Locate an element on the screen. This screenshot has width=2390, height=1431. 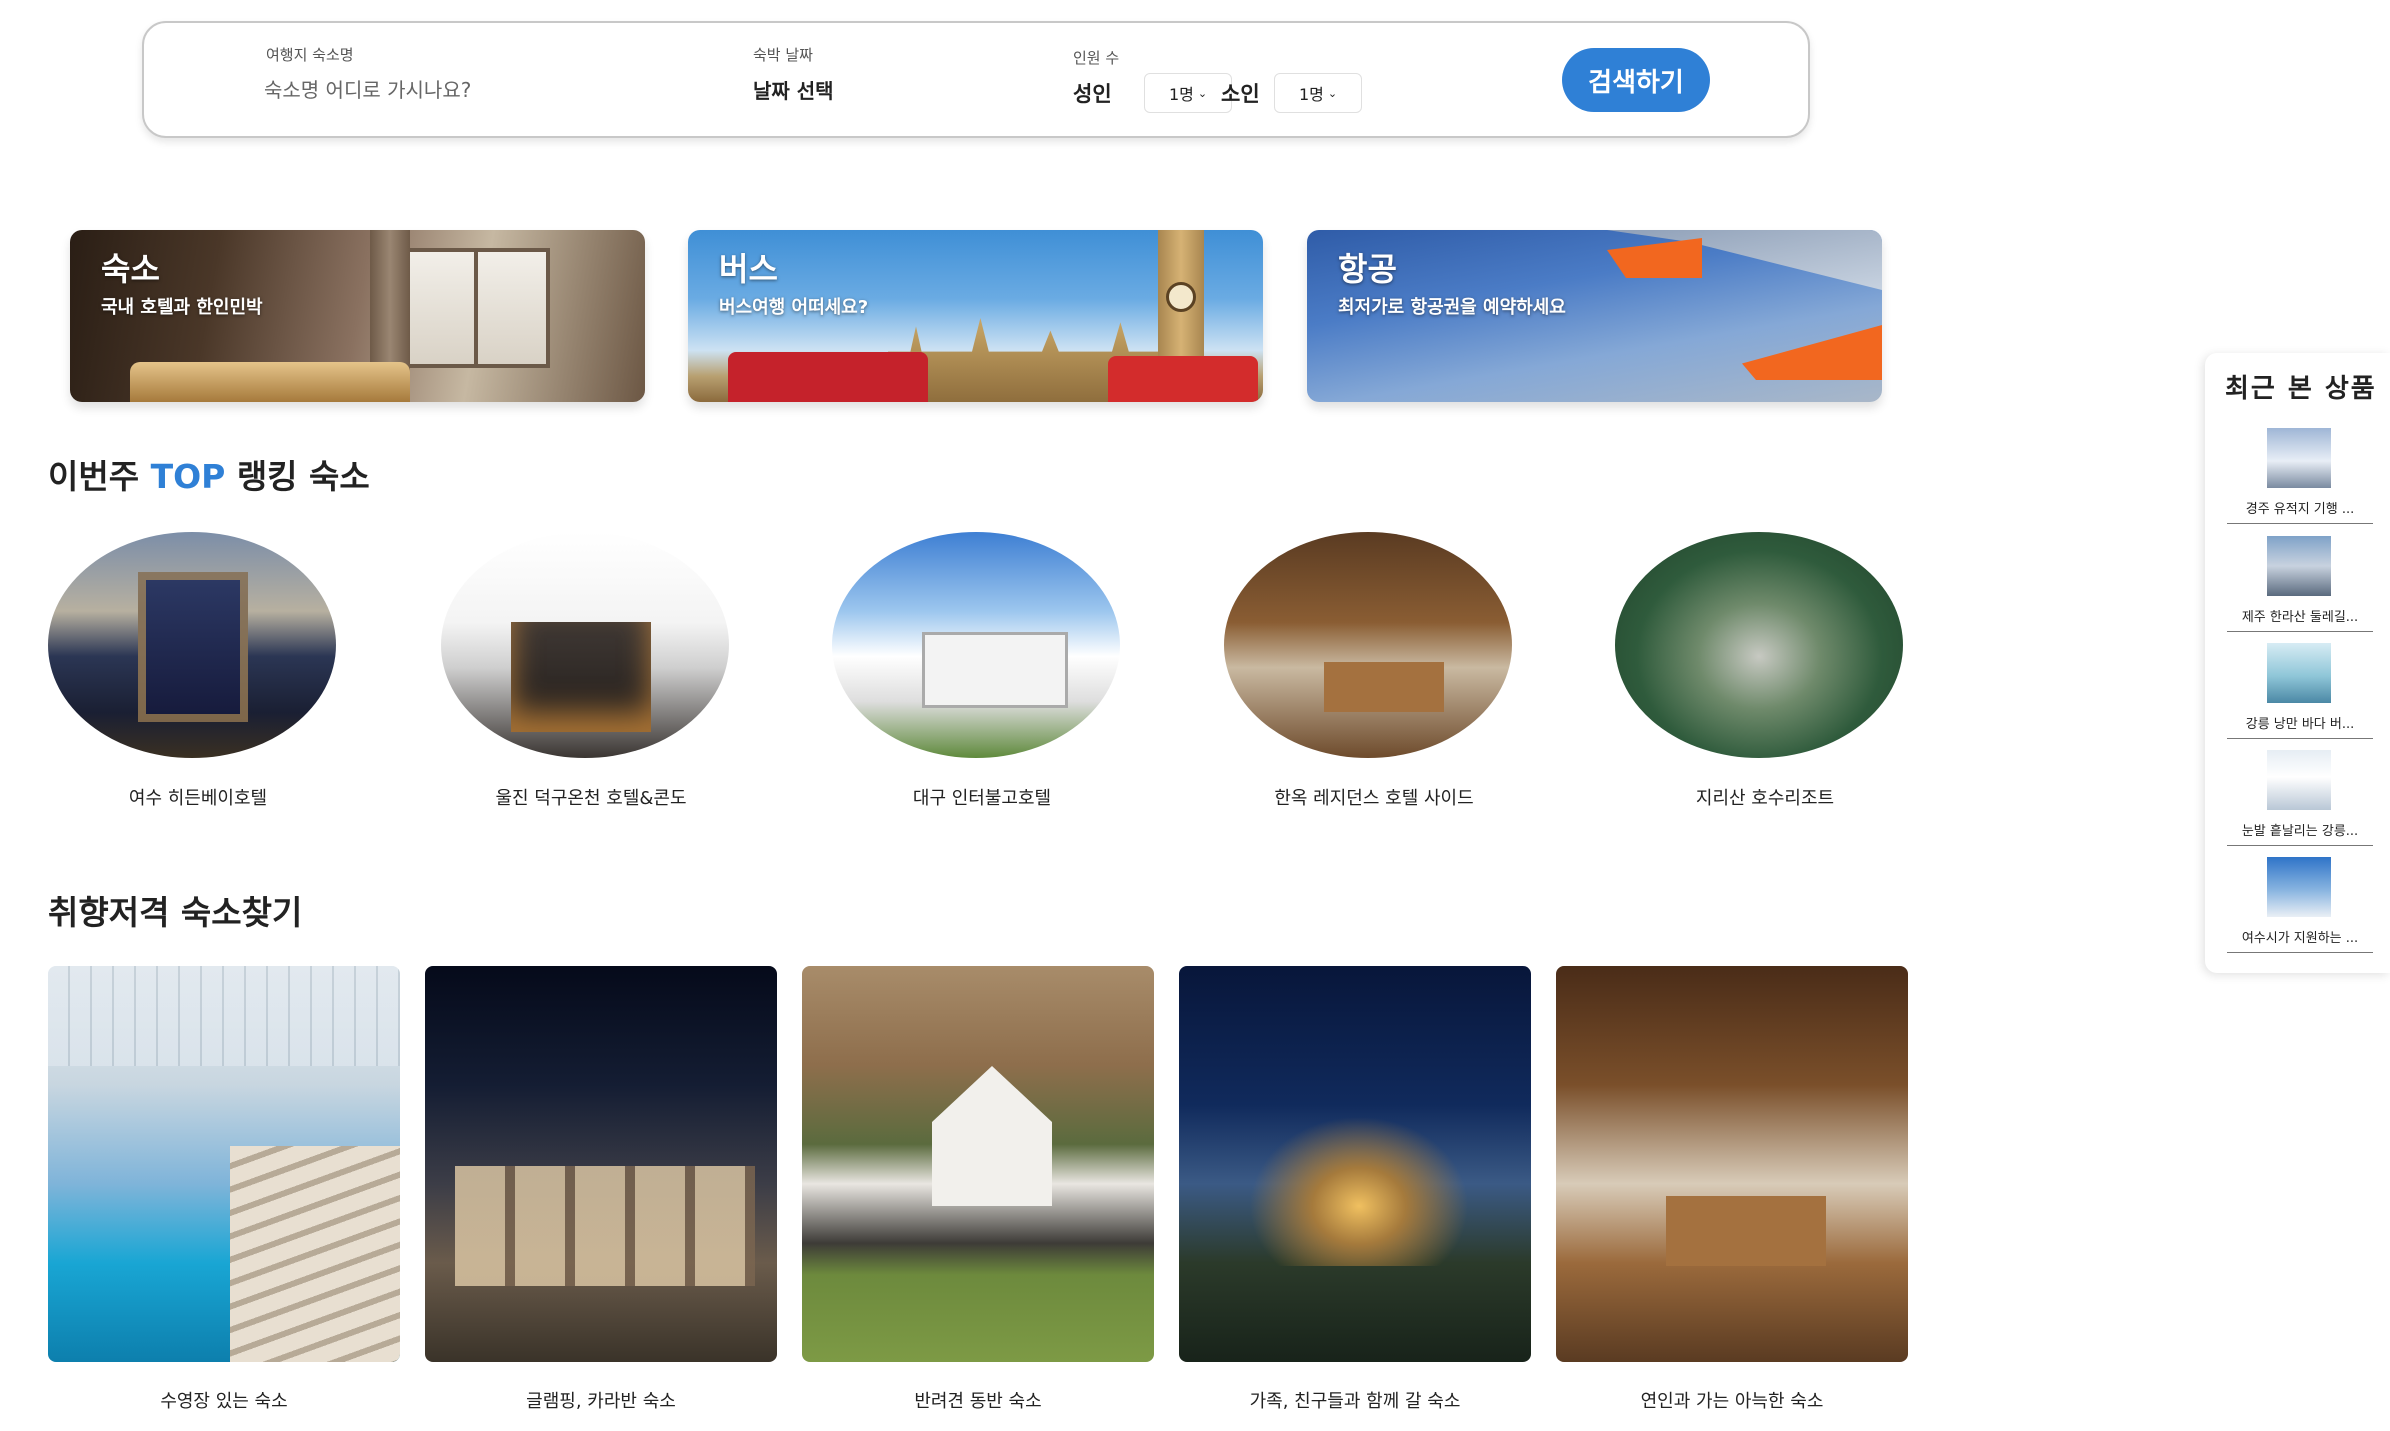
bed-image is located at coordinates (270, 382).